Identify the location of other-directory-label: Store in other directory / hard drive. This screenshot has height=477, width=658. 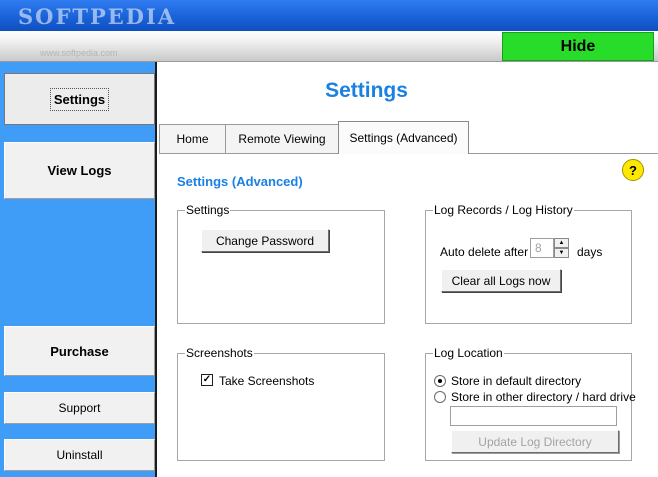
(543, 397).